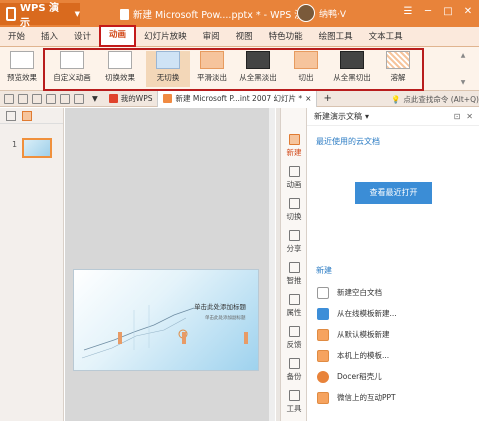 The width and height of the screenshot is (479, 421). I want to click on command-search-placeholder: 点此查找命令 (Alt+Q), so click(441, 99).